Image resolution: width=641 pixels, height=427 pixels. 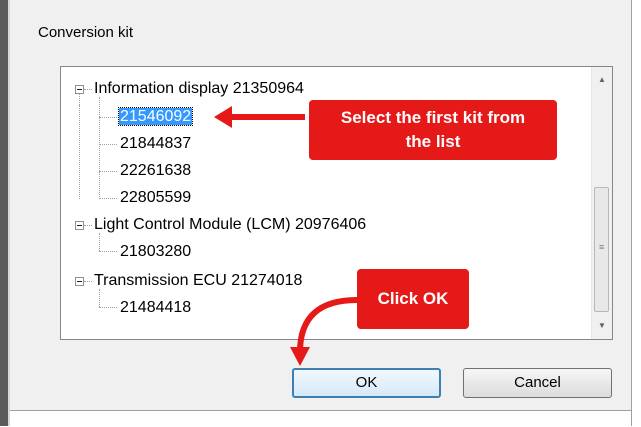 What do you see at coordinates (155, 171) in the screenshot?
I see `tree-item-kit-22261638: 22261638` at bounding box center [155, 171].